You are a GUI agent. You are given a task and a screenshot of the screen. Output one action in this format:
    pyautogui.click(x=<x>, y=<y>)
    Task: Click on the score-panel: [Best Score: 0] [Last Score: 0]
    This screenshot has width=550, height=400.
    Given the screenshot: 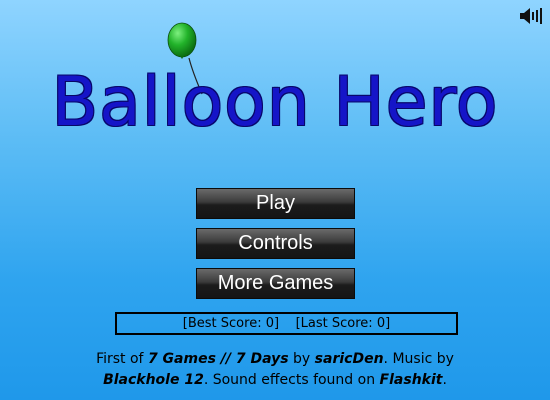 What is the action you would take?
    pyautogui.click(x=286, y=323)
    